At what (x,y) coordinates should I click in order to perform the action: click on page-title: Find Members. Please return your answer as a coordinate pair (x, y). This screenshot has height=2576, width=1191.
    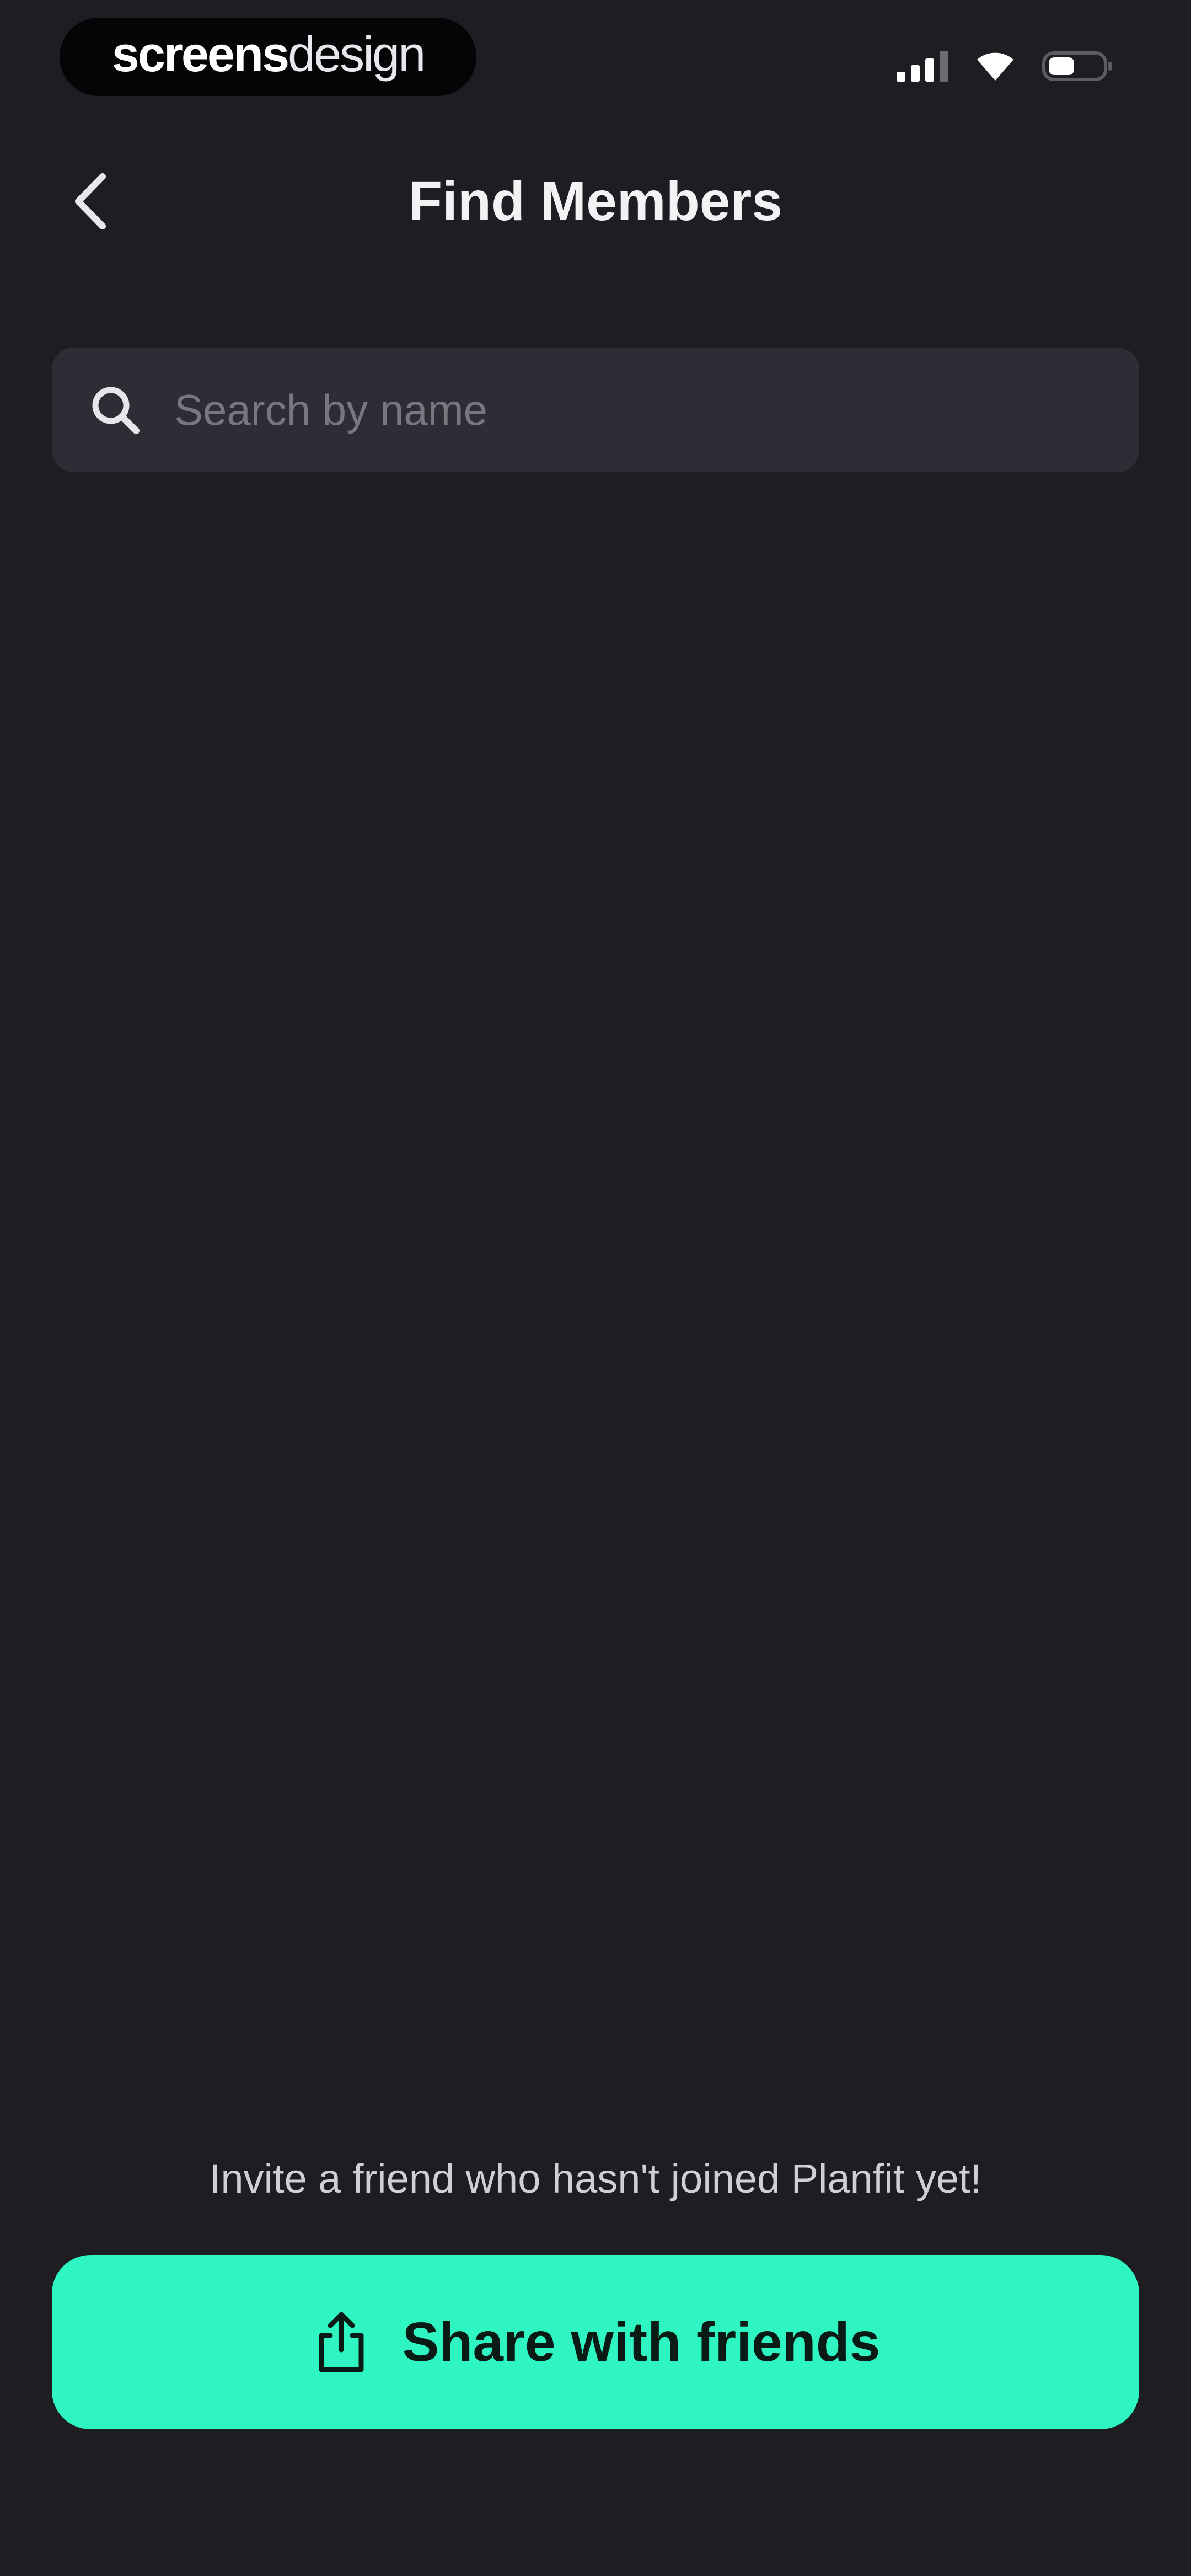
    Looking at the image, I should click on (595, 201).